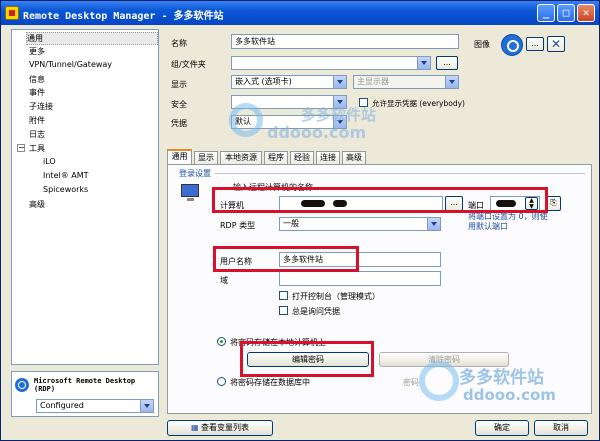 The image size is (600, 441). What do you see at coordinates (411, 382) in the screenshot?
I see `password-label: 密码` at bounding box center [411, 382].